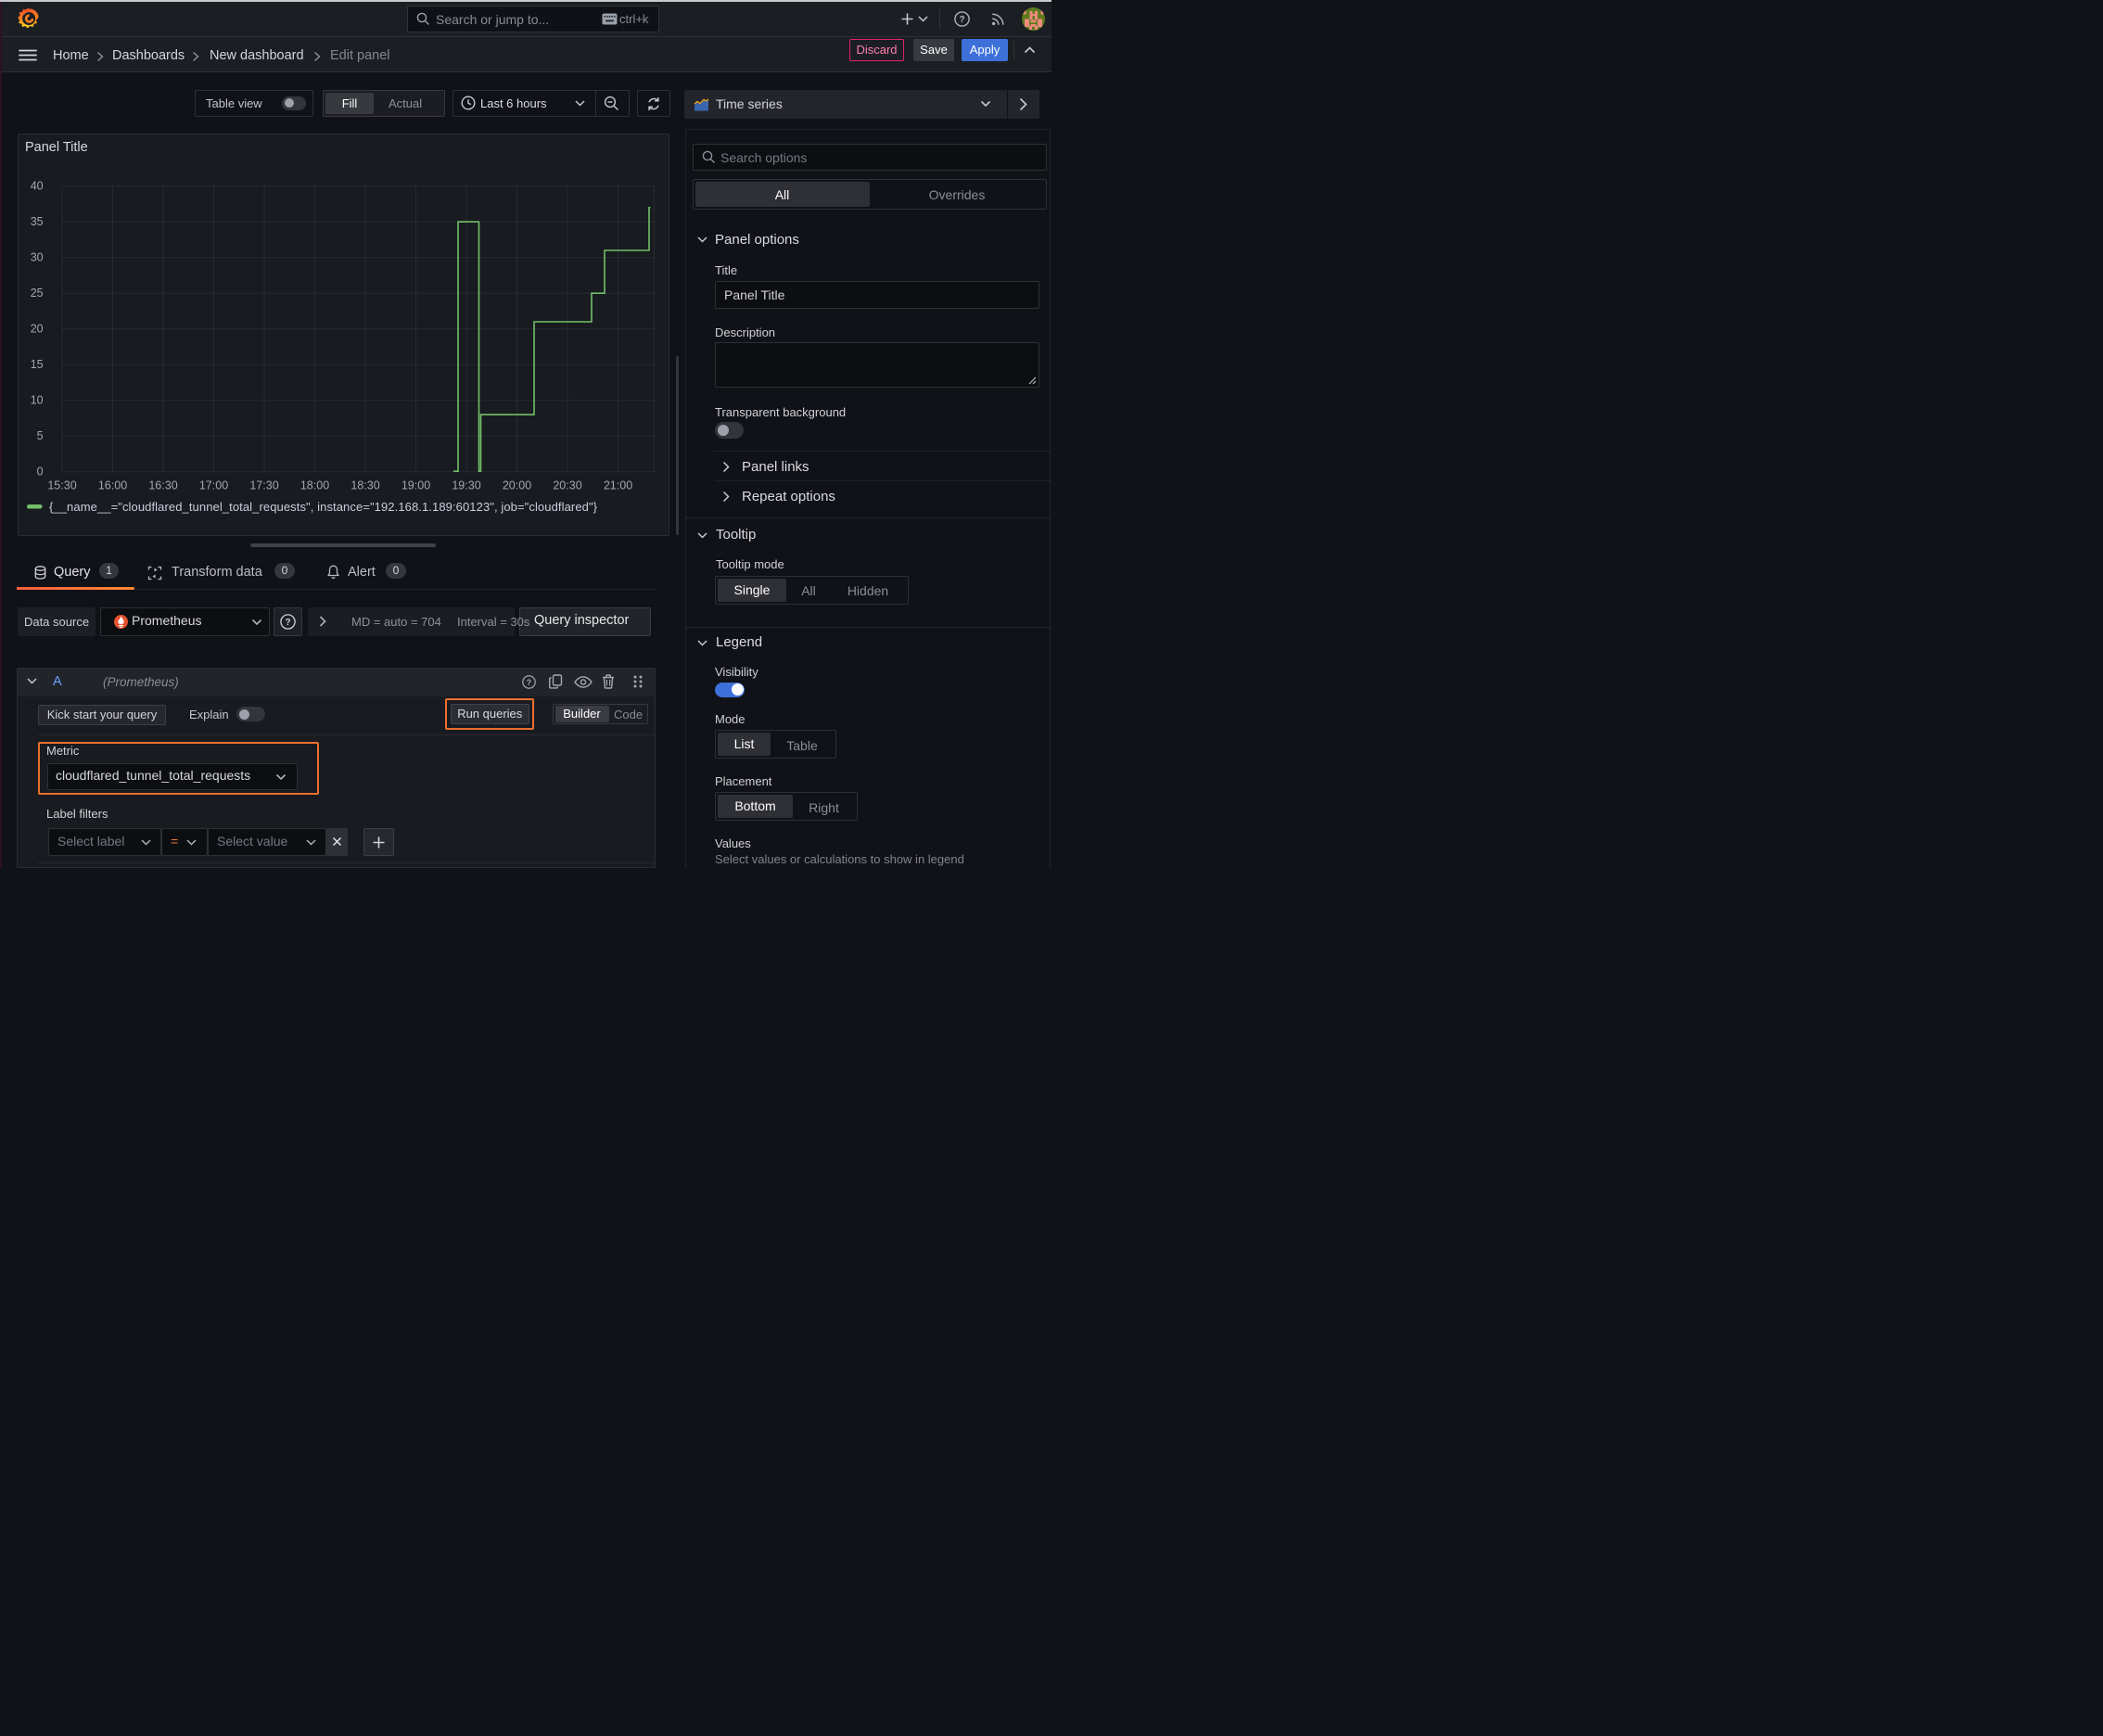 This screenshot has width=2103, height=1736. What do you see at coordinates (37, 221) in the screenshot?
I see `svg-text: 35` at bounding box center [37, 221].